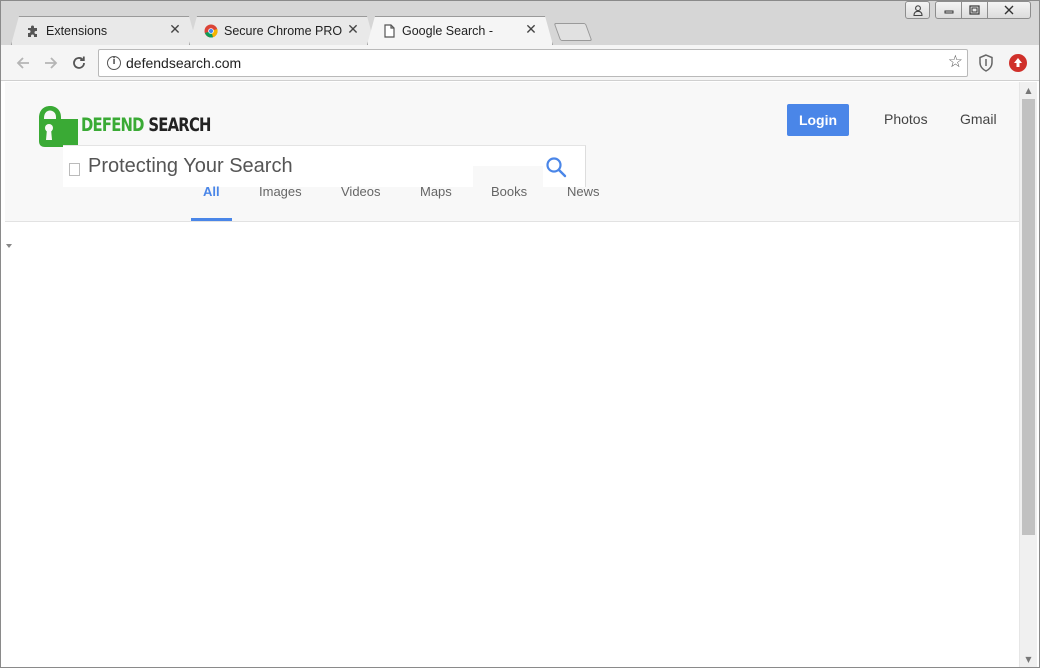  Describe the element at coordinates (1028, 317) in the screenshot. I see `scrollbar-thumb` at that location.